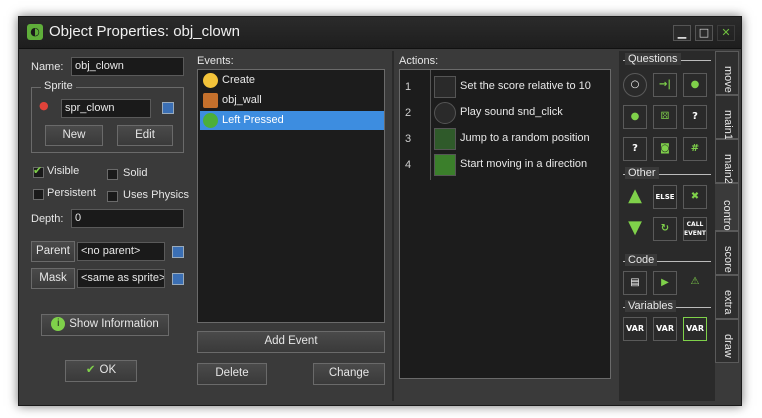 This screenshot has height=418, width=762. Describe the element at coordinates (408, 87) in the screenshot. I see `action-number: 1` at that location.